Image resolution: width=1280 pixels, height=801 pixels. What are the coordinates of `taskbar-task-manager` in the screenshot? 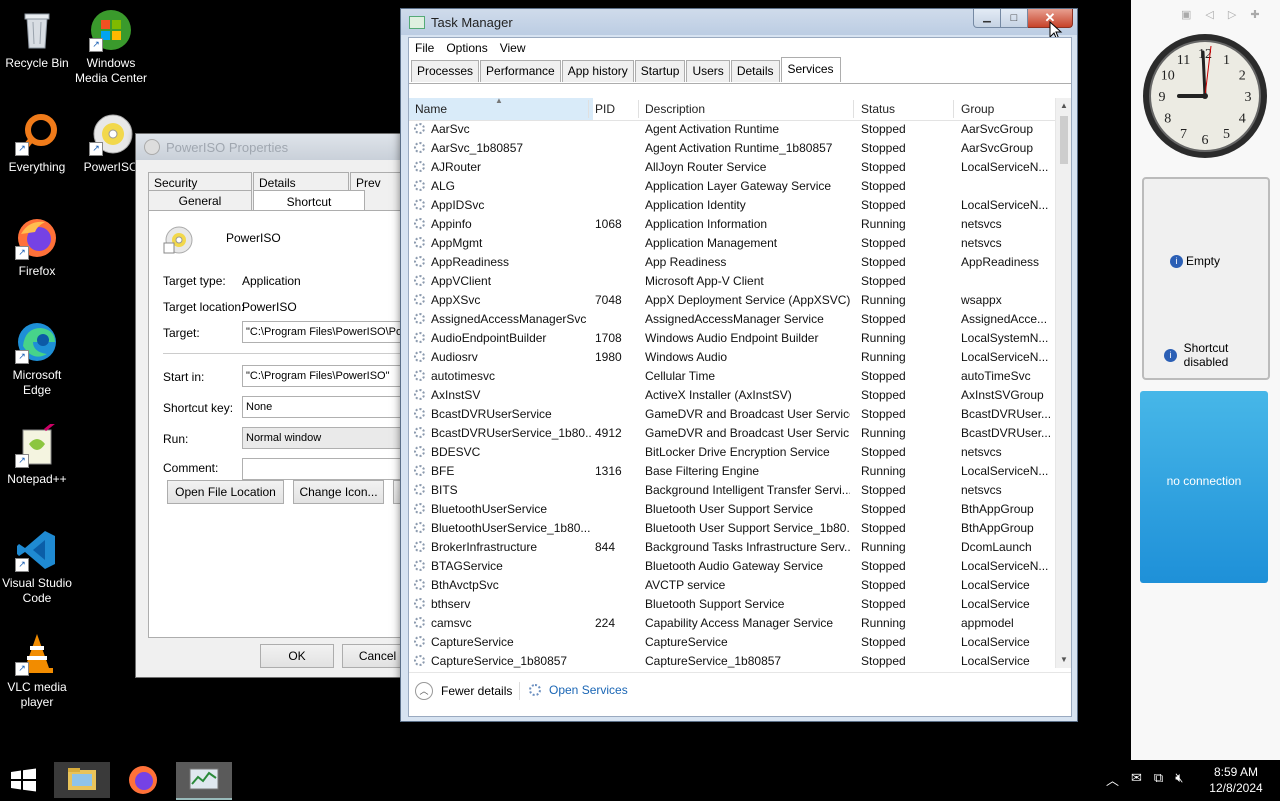 It's located at (204, 781).